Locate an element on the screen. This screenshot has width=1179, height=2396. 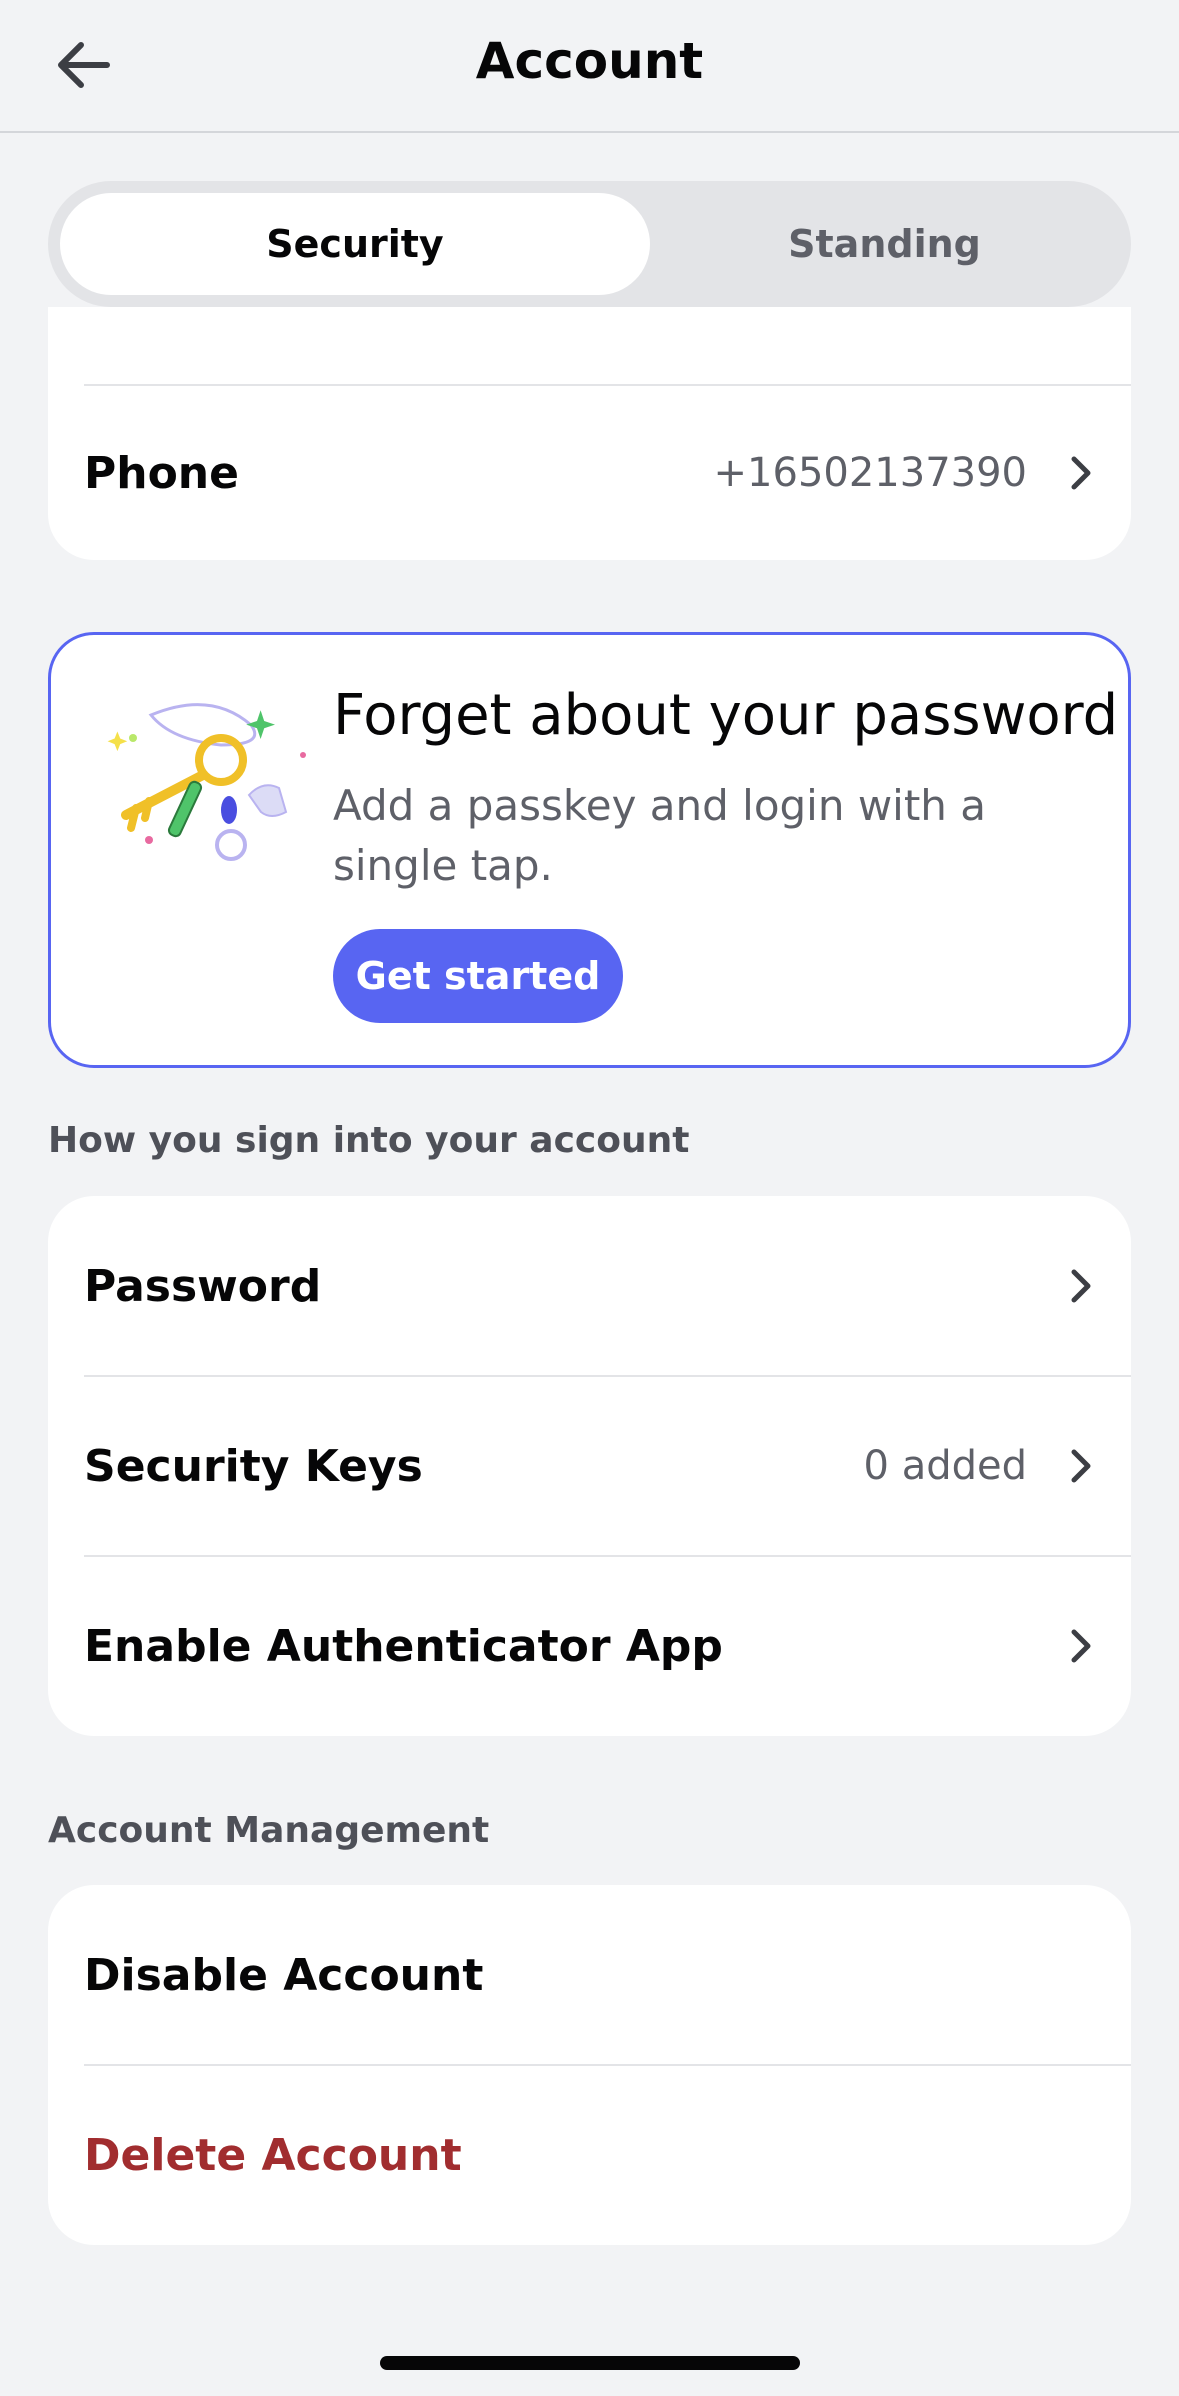
security-keys-row: Security Keys 0 added is located at coordinates (589, 1466).